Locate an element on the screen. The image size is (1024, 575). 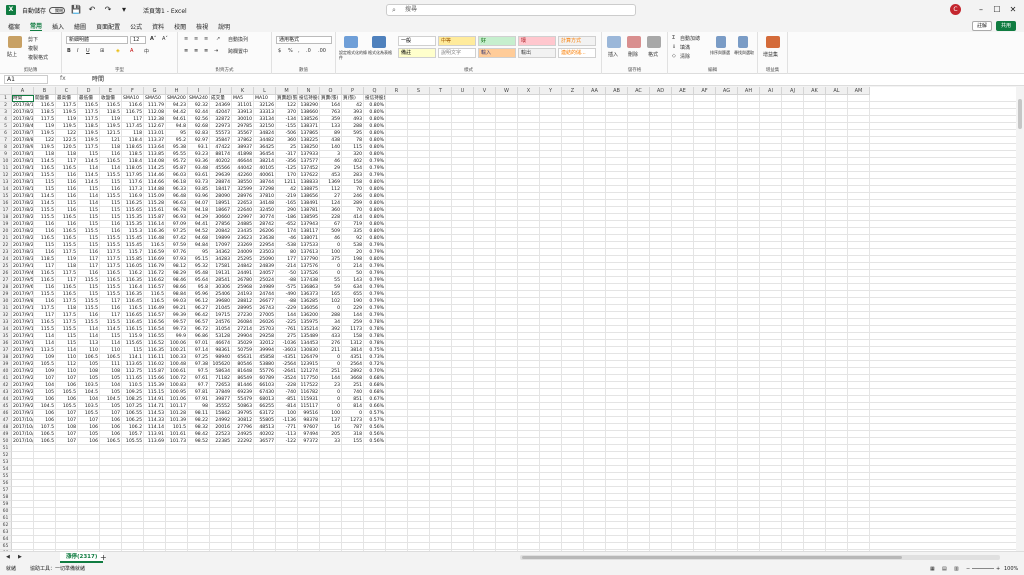
data-cell: 114.14 is located at coordinates (155, 427).